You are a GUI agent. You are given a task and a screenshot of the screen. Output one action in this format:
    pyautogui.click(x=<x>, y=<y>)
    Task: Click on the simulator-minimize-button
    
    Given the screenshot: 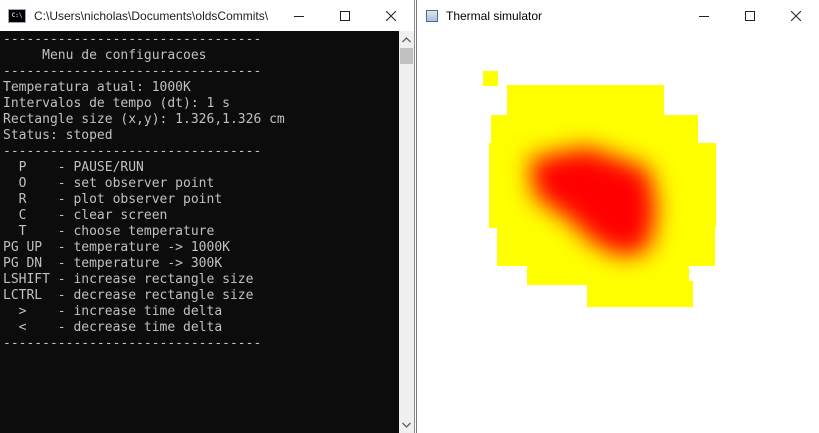 What is the action you would take?
    pyautogui.click(x=704, y=15)
    